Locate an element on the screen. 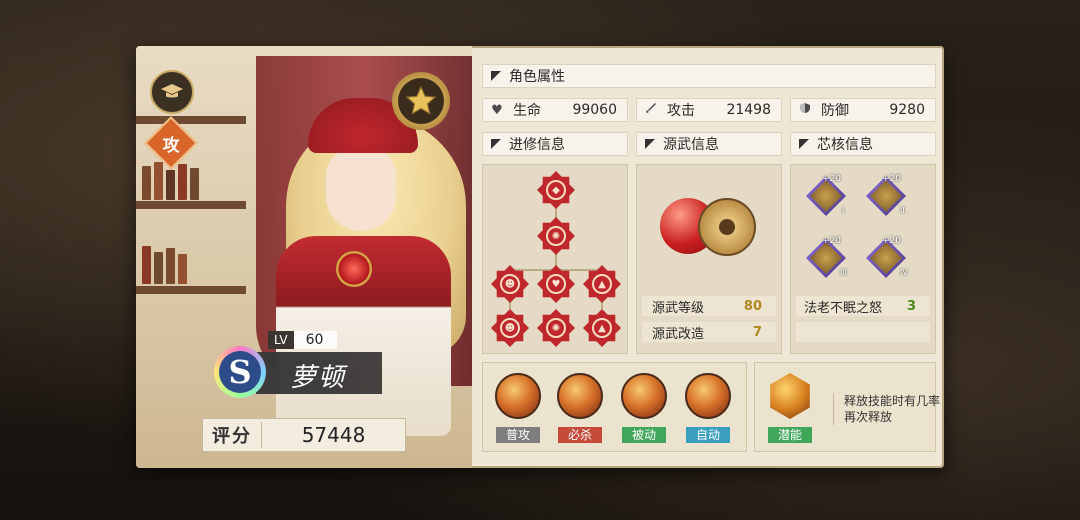 The height and width of the screenshot is (520, 1080). training-node-right-2: ▲ is located at coordinates (602, 328).